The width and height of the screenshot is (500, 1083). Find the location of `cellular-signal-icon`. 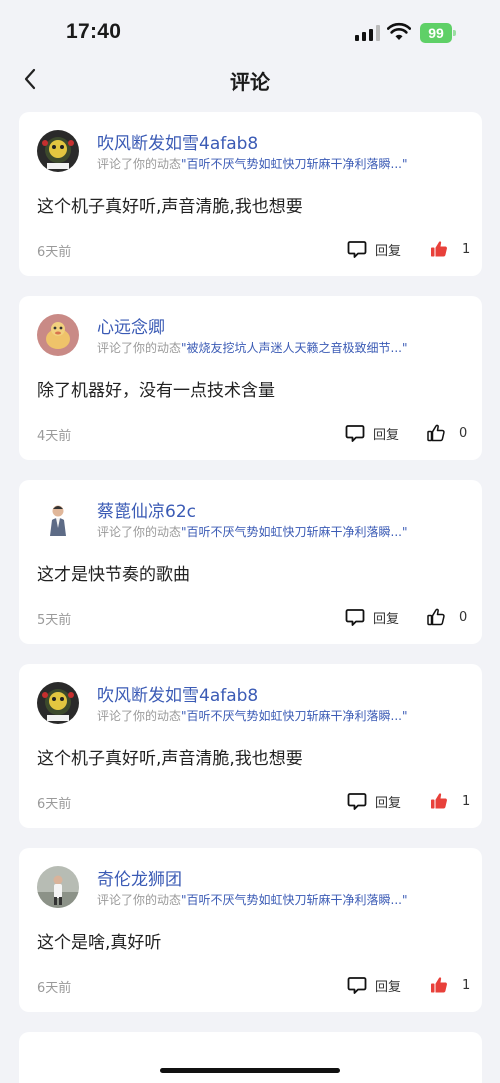

cellular-signal-icon is located at coordinates (368, 35).